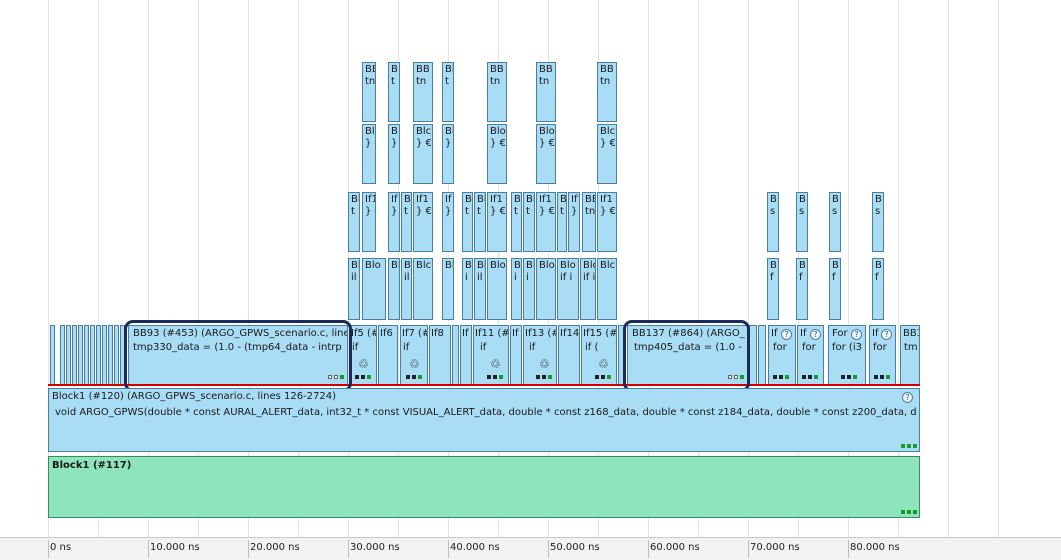 The width and height of the screenshot is (1061, 560). Describe the element at coordinates (540, 355) in the screenshot. I see `if13-block: If13 (# if ♲` at that location.